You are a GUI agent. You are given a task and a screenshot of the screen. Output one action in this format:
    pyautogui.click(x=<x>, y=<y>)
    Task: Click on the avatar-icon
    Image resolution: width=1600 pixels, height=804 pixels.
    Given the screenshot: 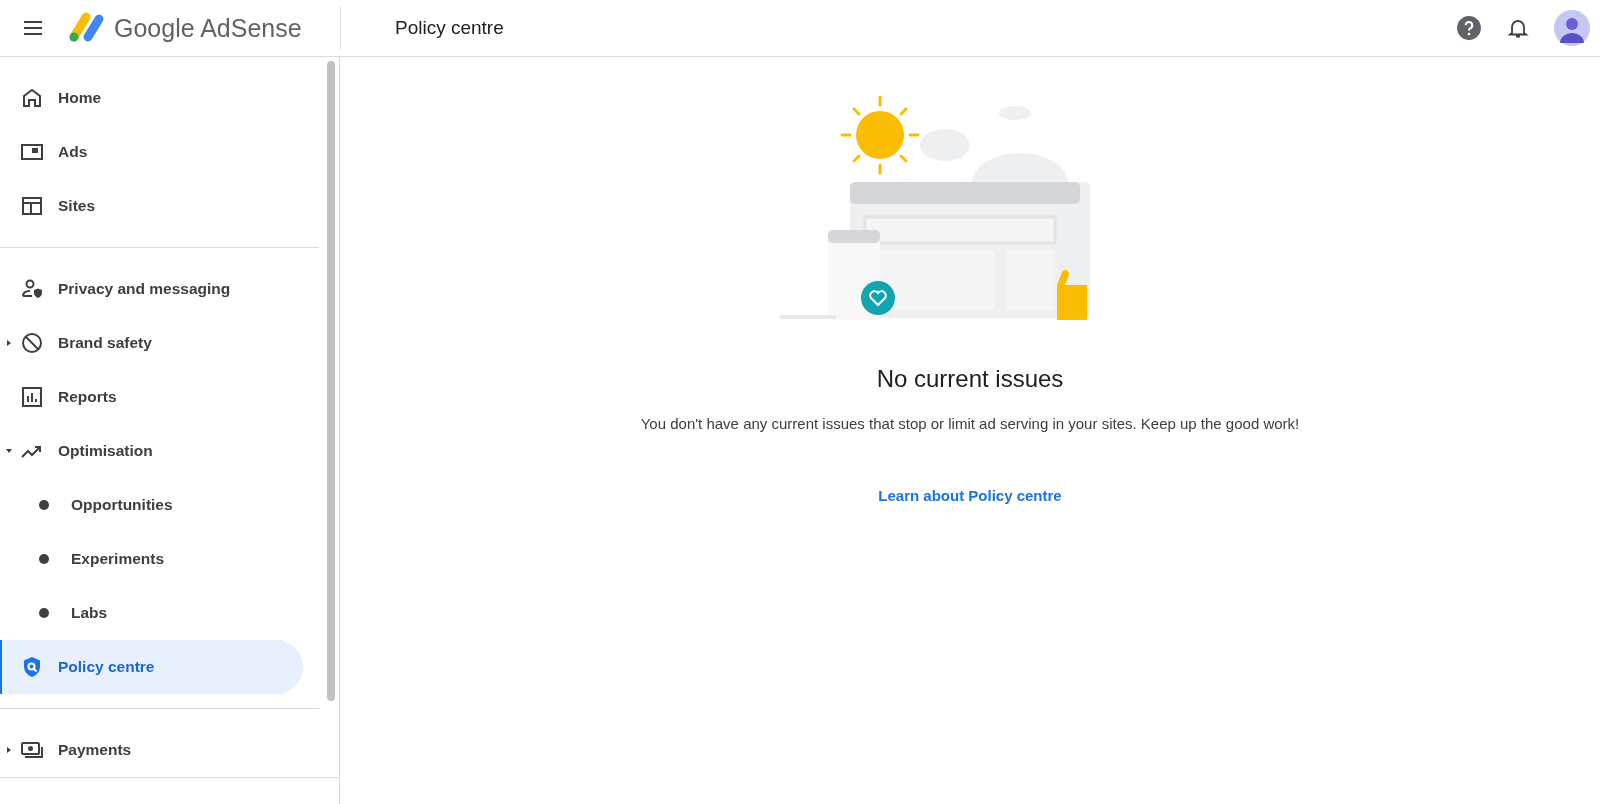 What is the action you would take?
    pyautogui.click(x=1572, y=28)
    